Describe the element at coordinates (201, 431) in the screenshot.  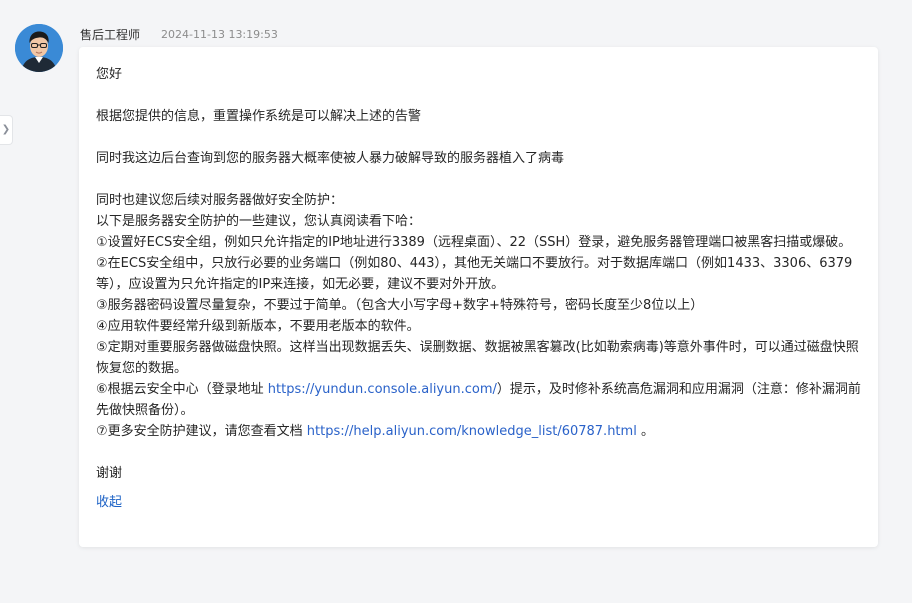
I see `advice-item-7-prefix: ⑦更多安全防护建议，请您查看文档` at that location.